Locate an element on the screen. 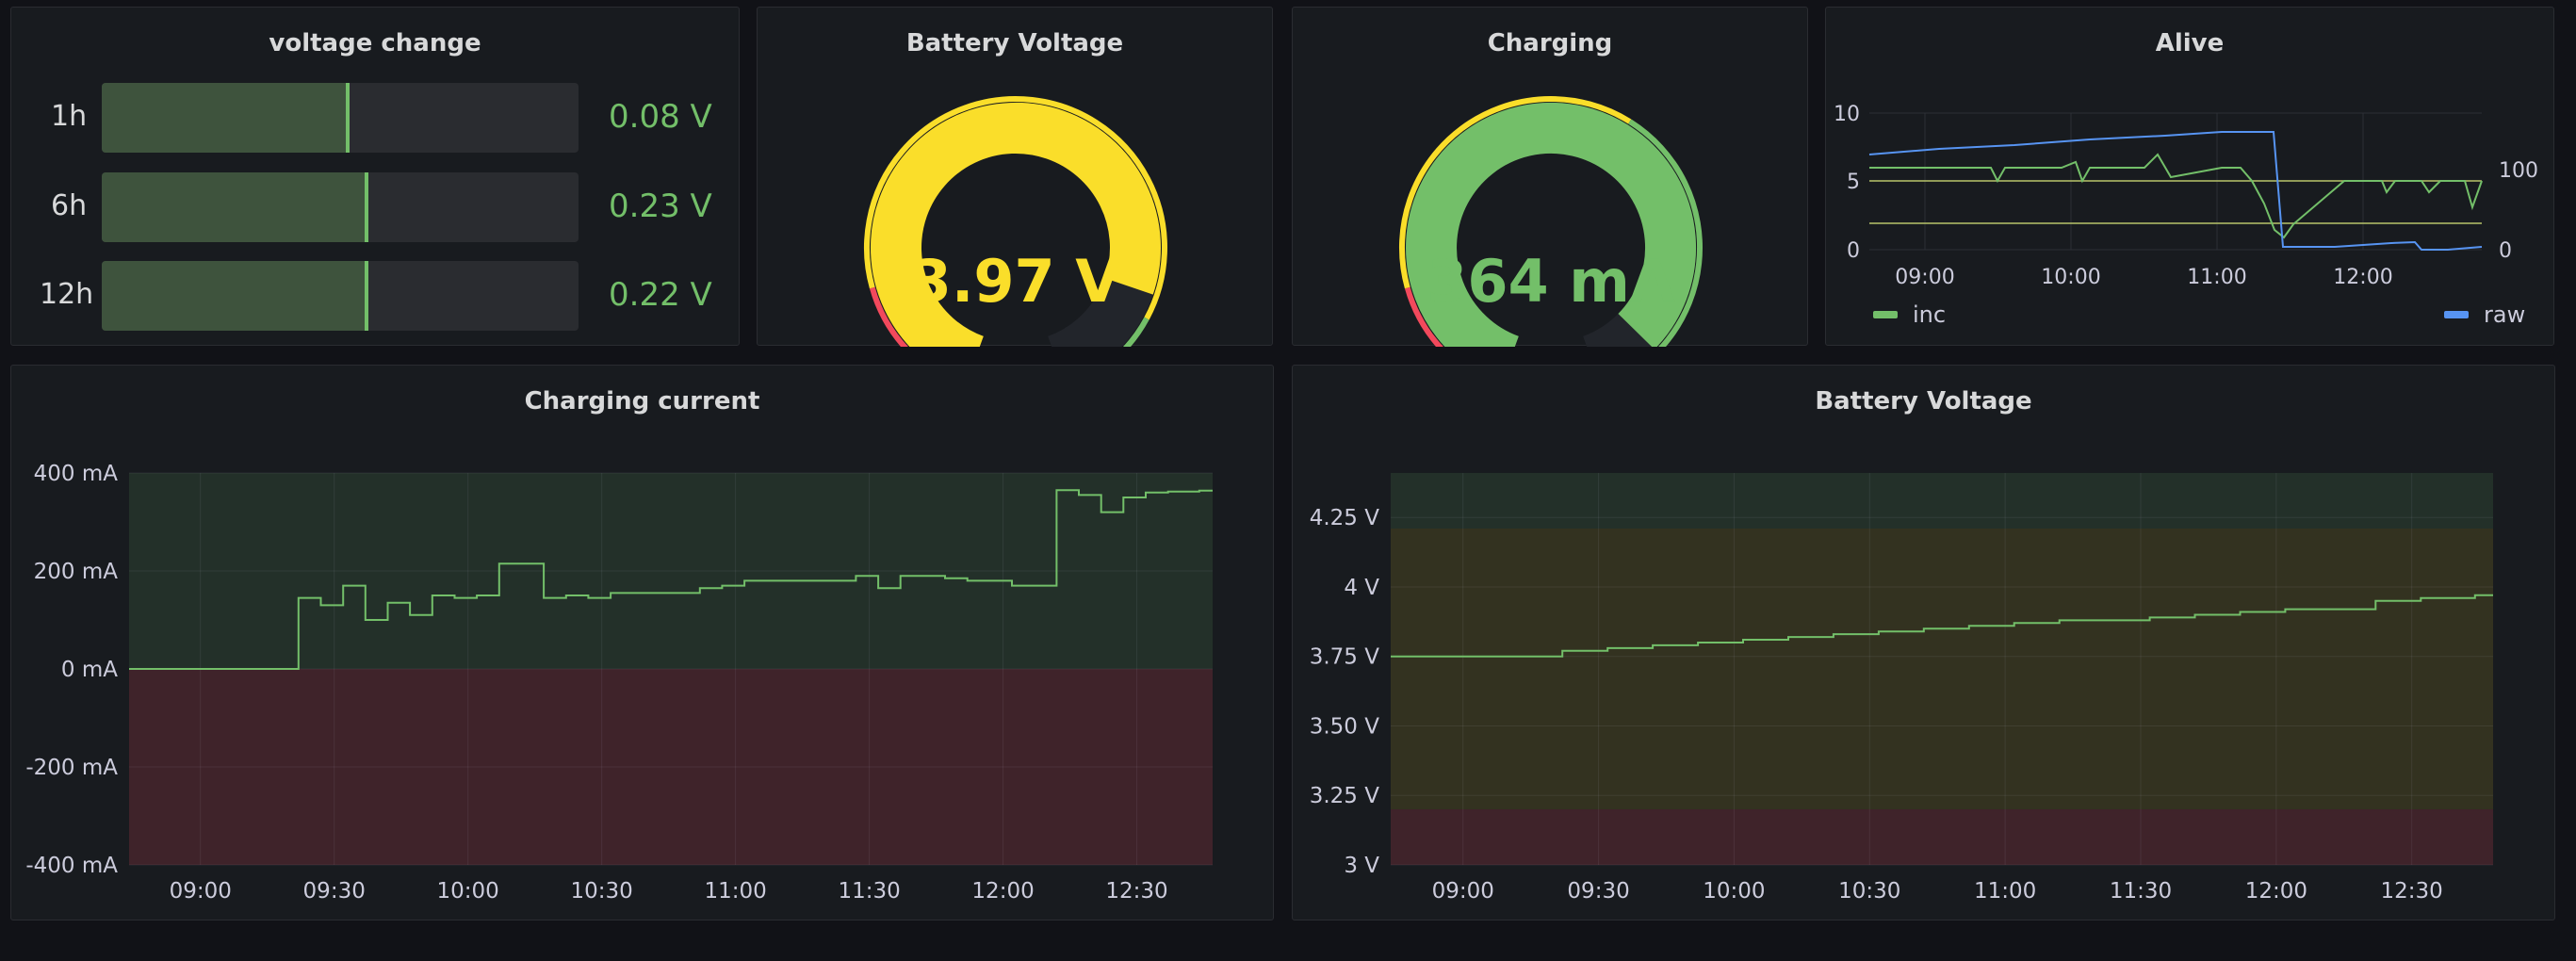 The height and width of the screenshot is (961, 2576). charging-current-y-tick: 200 mA is located at coordinates (76, 572).